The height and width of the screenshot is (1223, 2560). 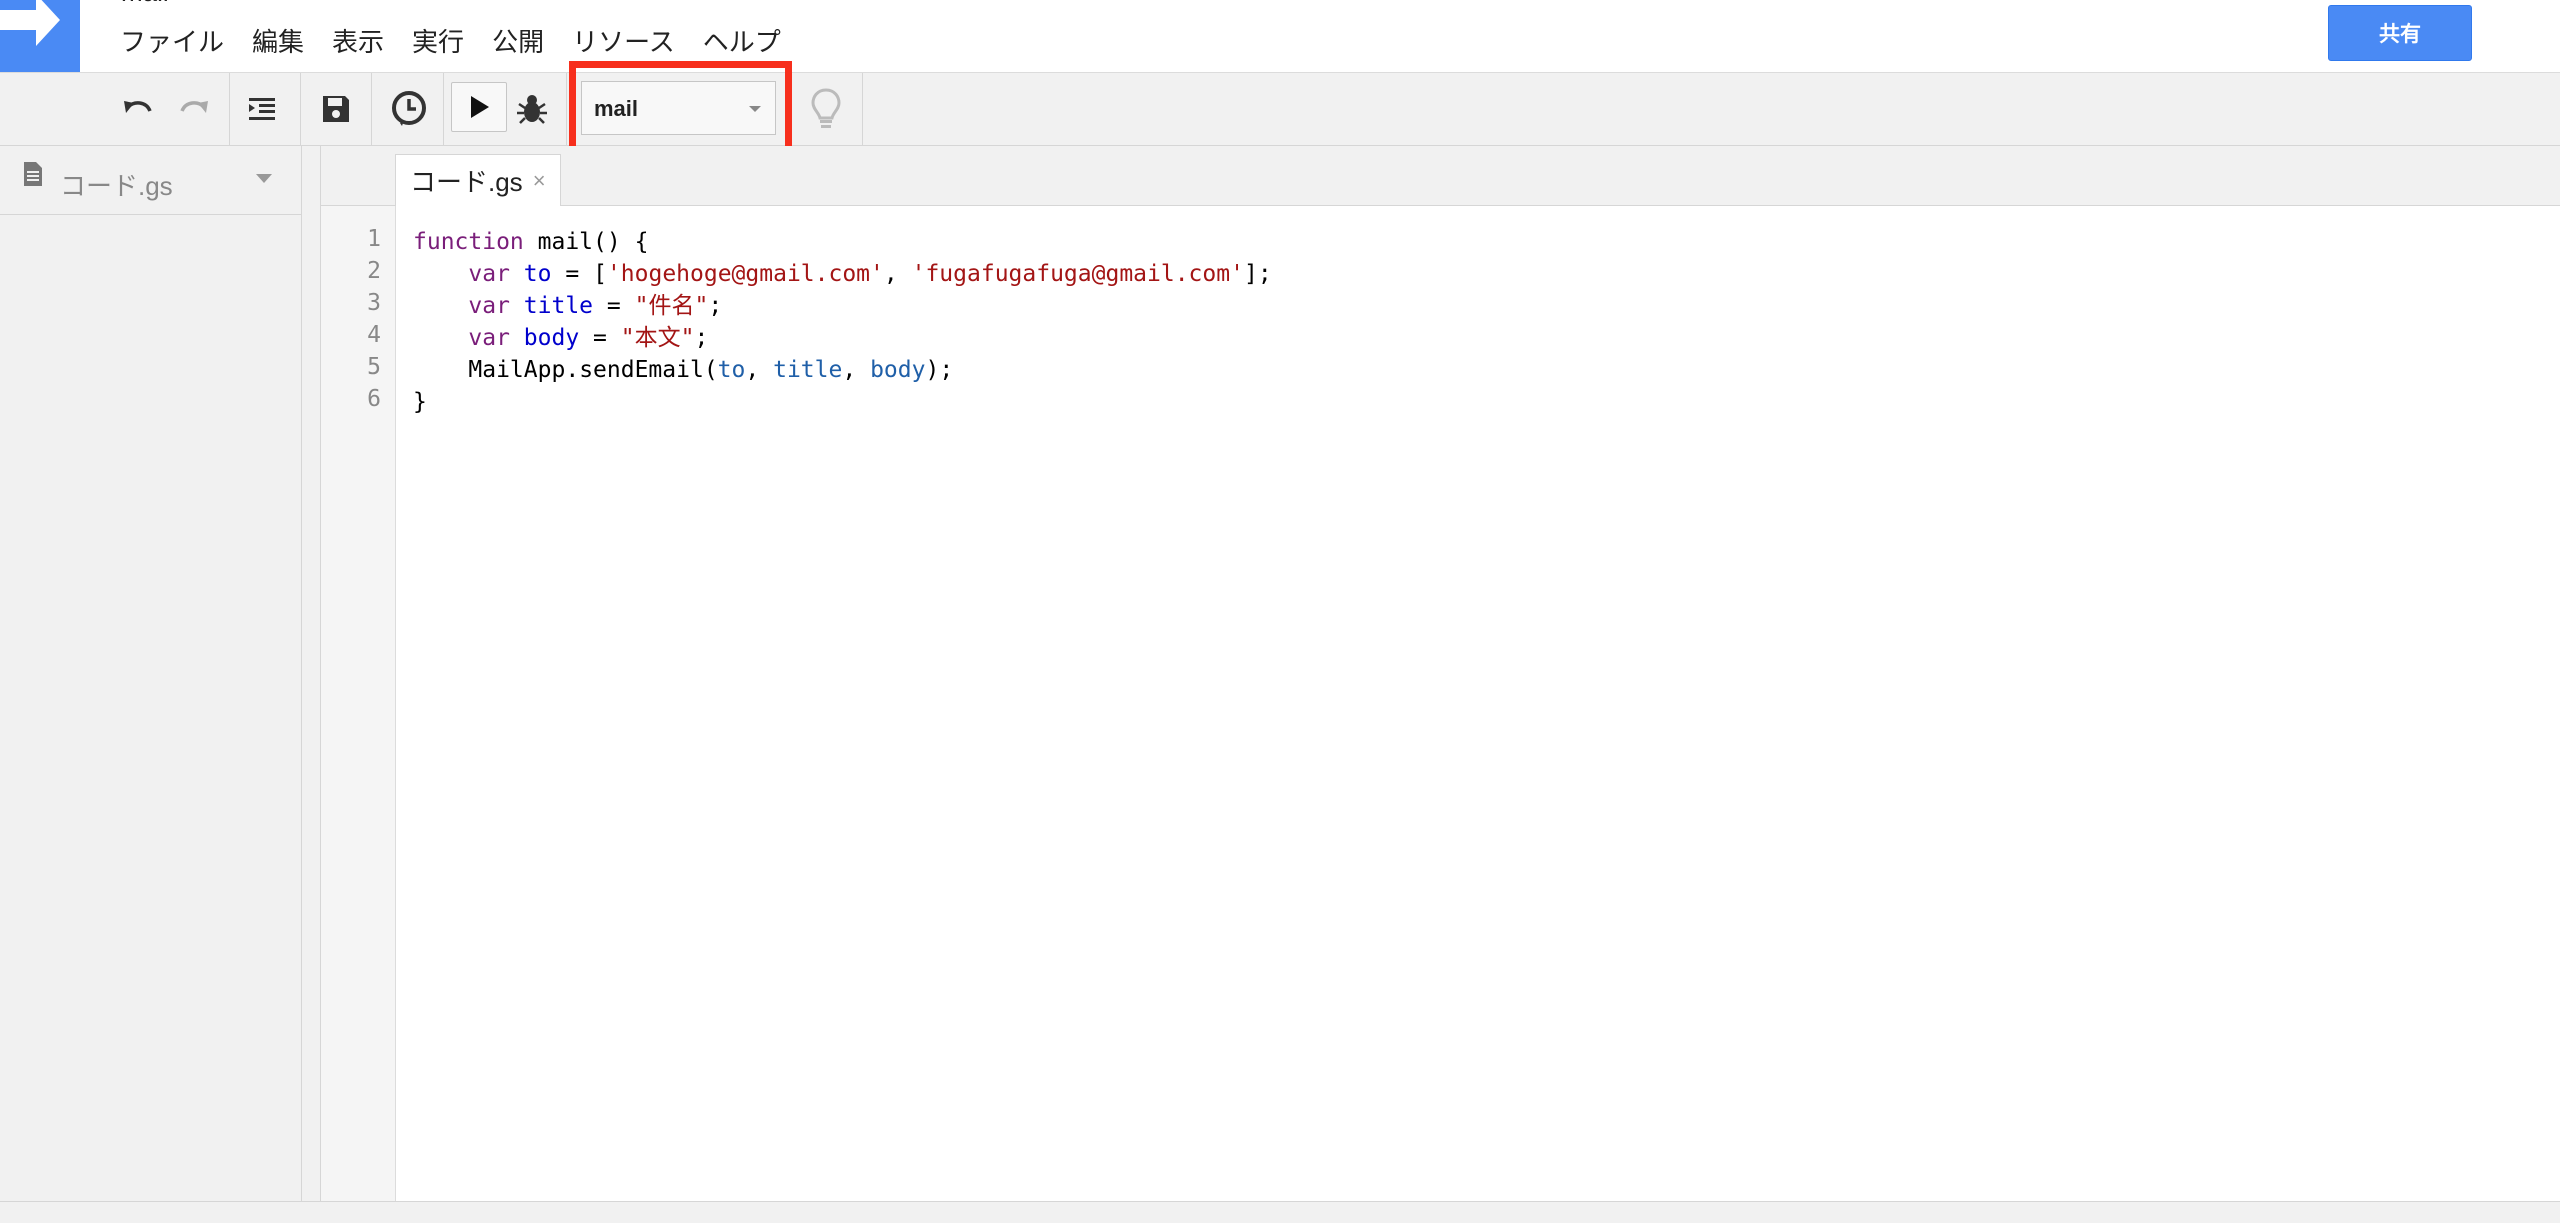 What do you see at coordinates (374, 335) in the screenshot?
I see `line-number: 4` at bounding box center [374, 335].